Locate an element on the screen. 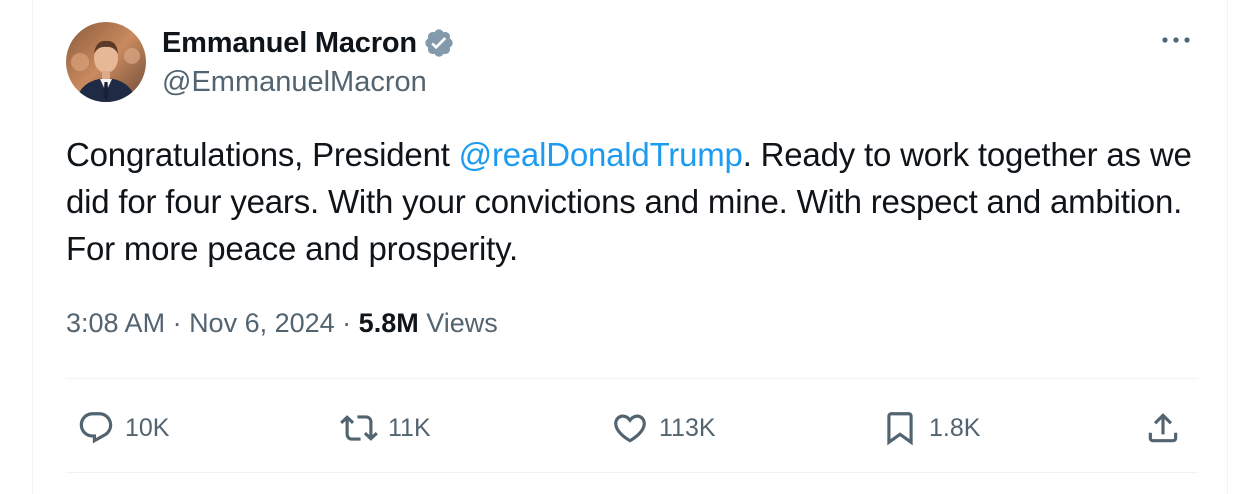 The image size is (1260, 494). mention-link: @realDonaldTrump is located at coordinates (601, 154).